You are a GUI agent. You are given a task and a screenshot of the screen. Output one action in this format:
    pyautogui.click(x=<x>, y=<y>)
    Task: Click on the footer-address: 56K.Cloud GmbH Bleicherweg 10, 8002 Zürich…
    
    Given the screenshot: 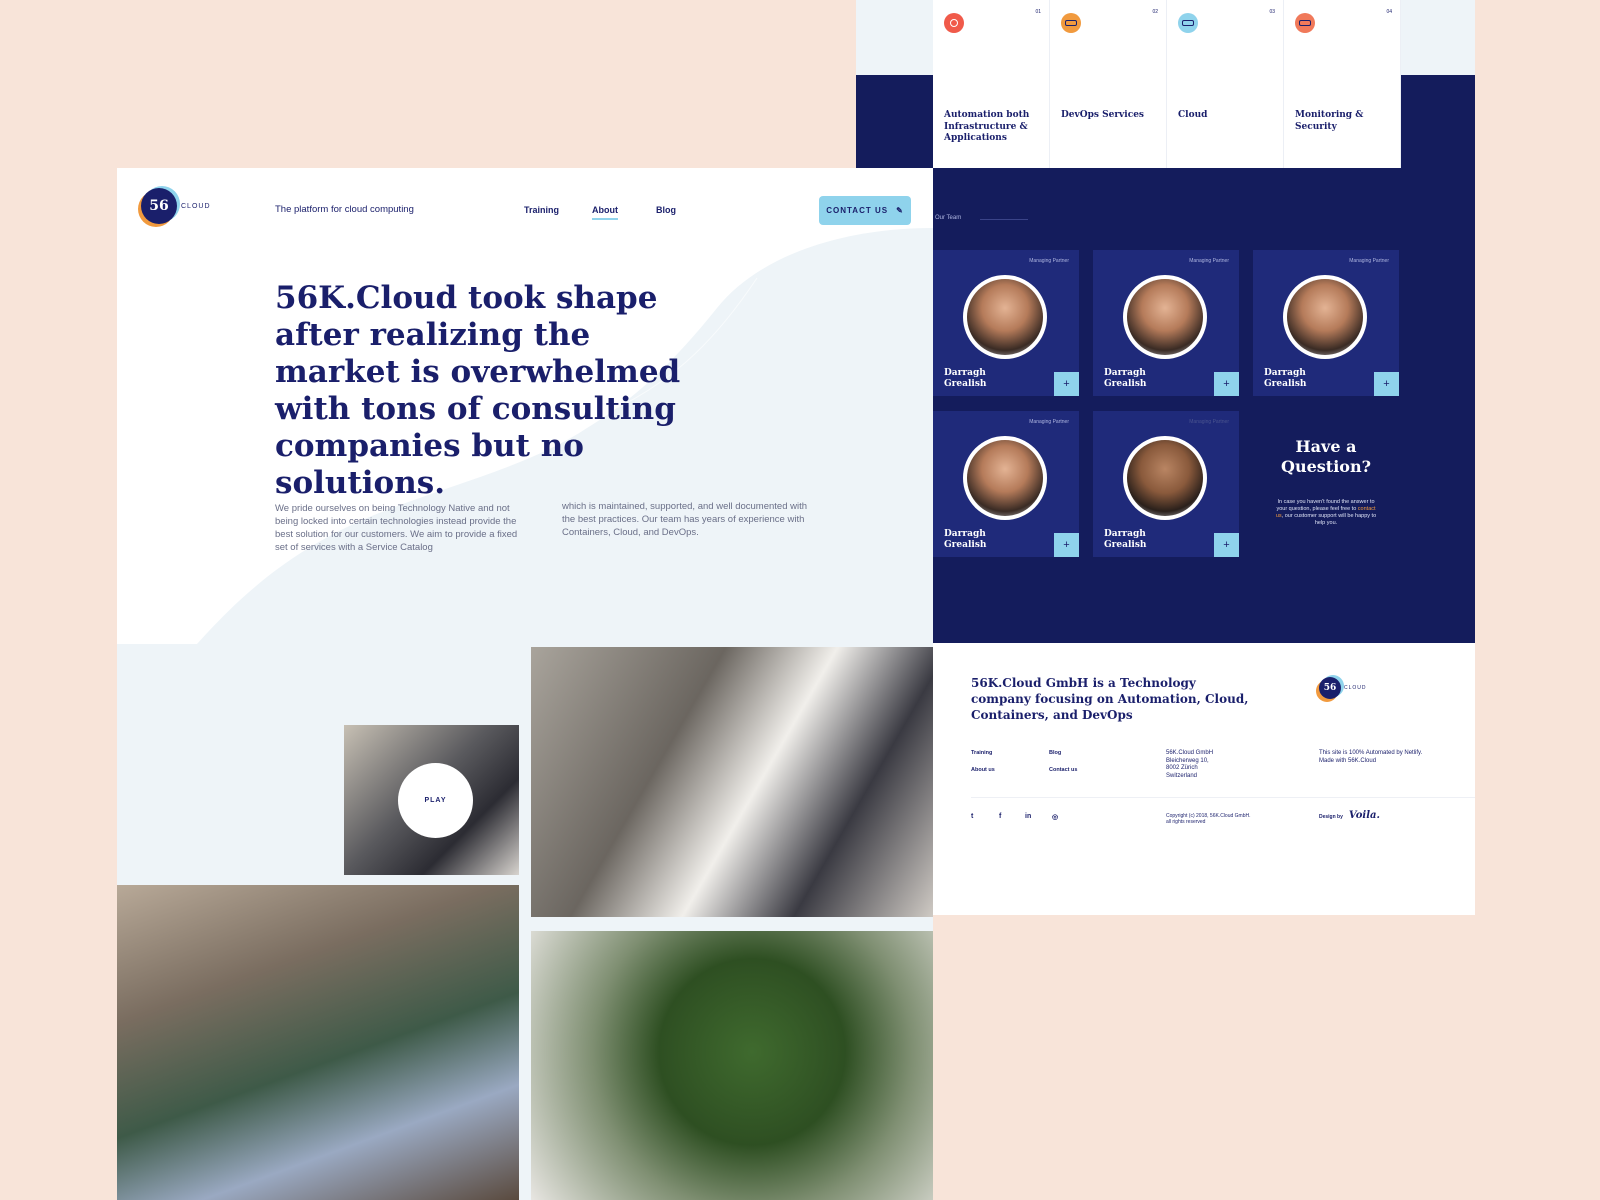 What is the action you would take?
    pyautogui.click(x=1190, y=764)
    